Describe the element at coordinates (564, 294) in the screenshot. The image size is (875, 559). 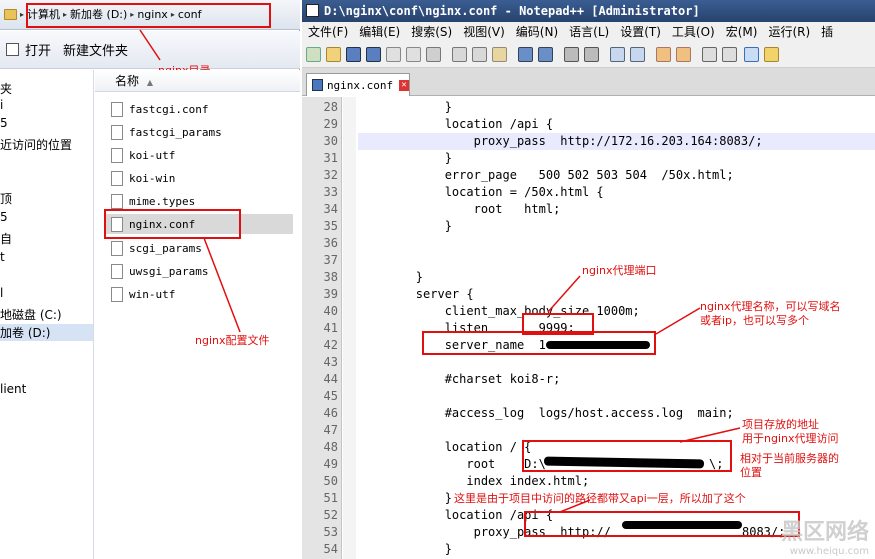
I see `arrow-port` at that location.